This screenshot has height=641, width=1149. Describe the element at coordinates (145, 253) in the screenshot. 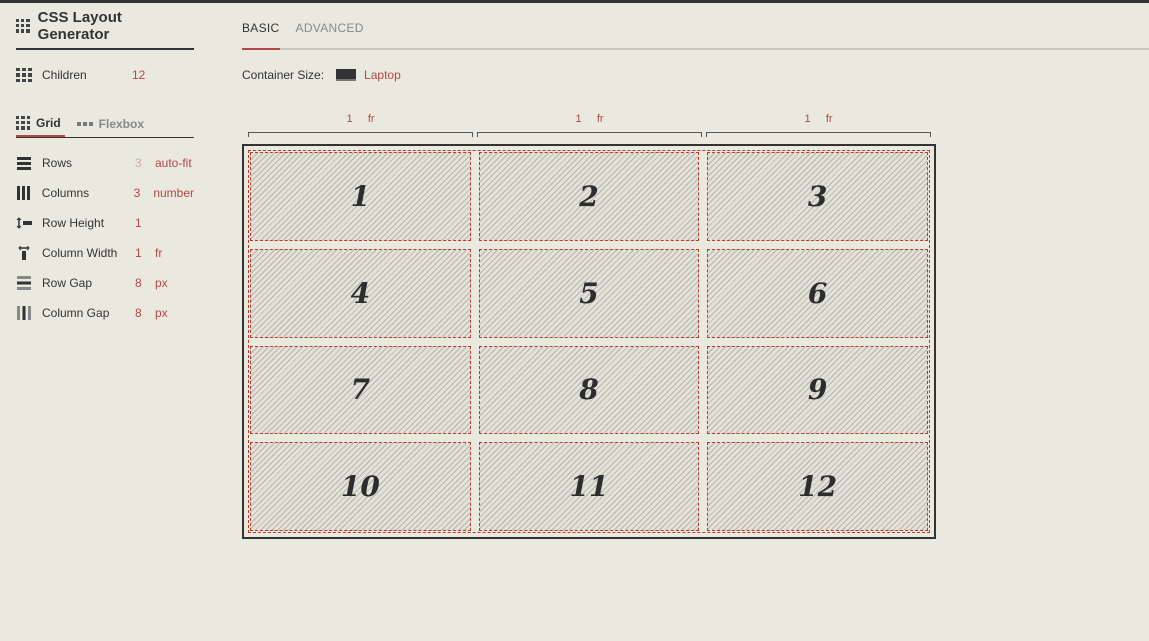

I see `column-width-input: 1` at that location.